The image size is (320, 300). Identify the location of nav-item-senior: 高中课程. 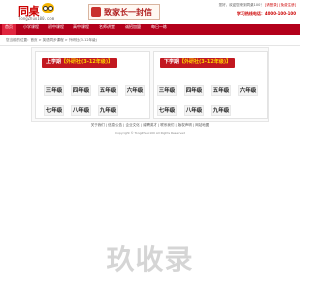
(81, 29).